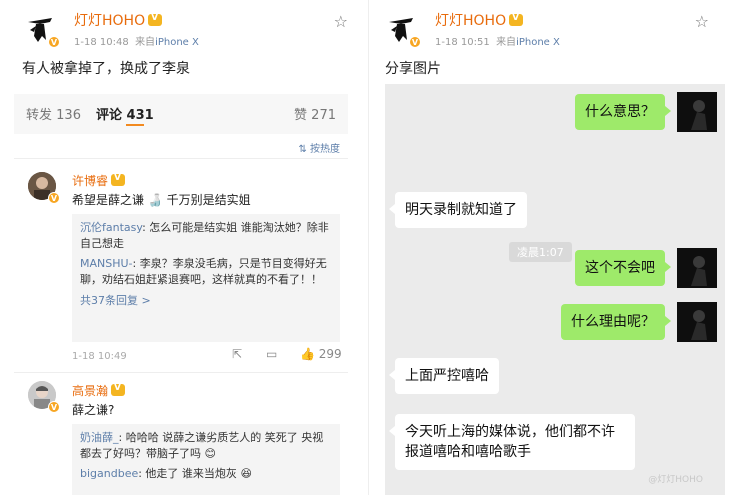 The image size is (737, 495). Describe the element at coordinates (237, 354) in the screenshot. I see `share-icon: ⇱` at that location.